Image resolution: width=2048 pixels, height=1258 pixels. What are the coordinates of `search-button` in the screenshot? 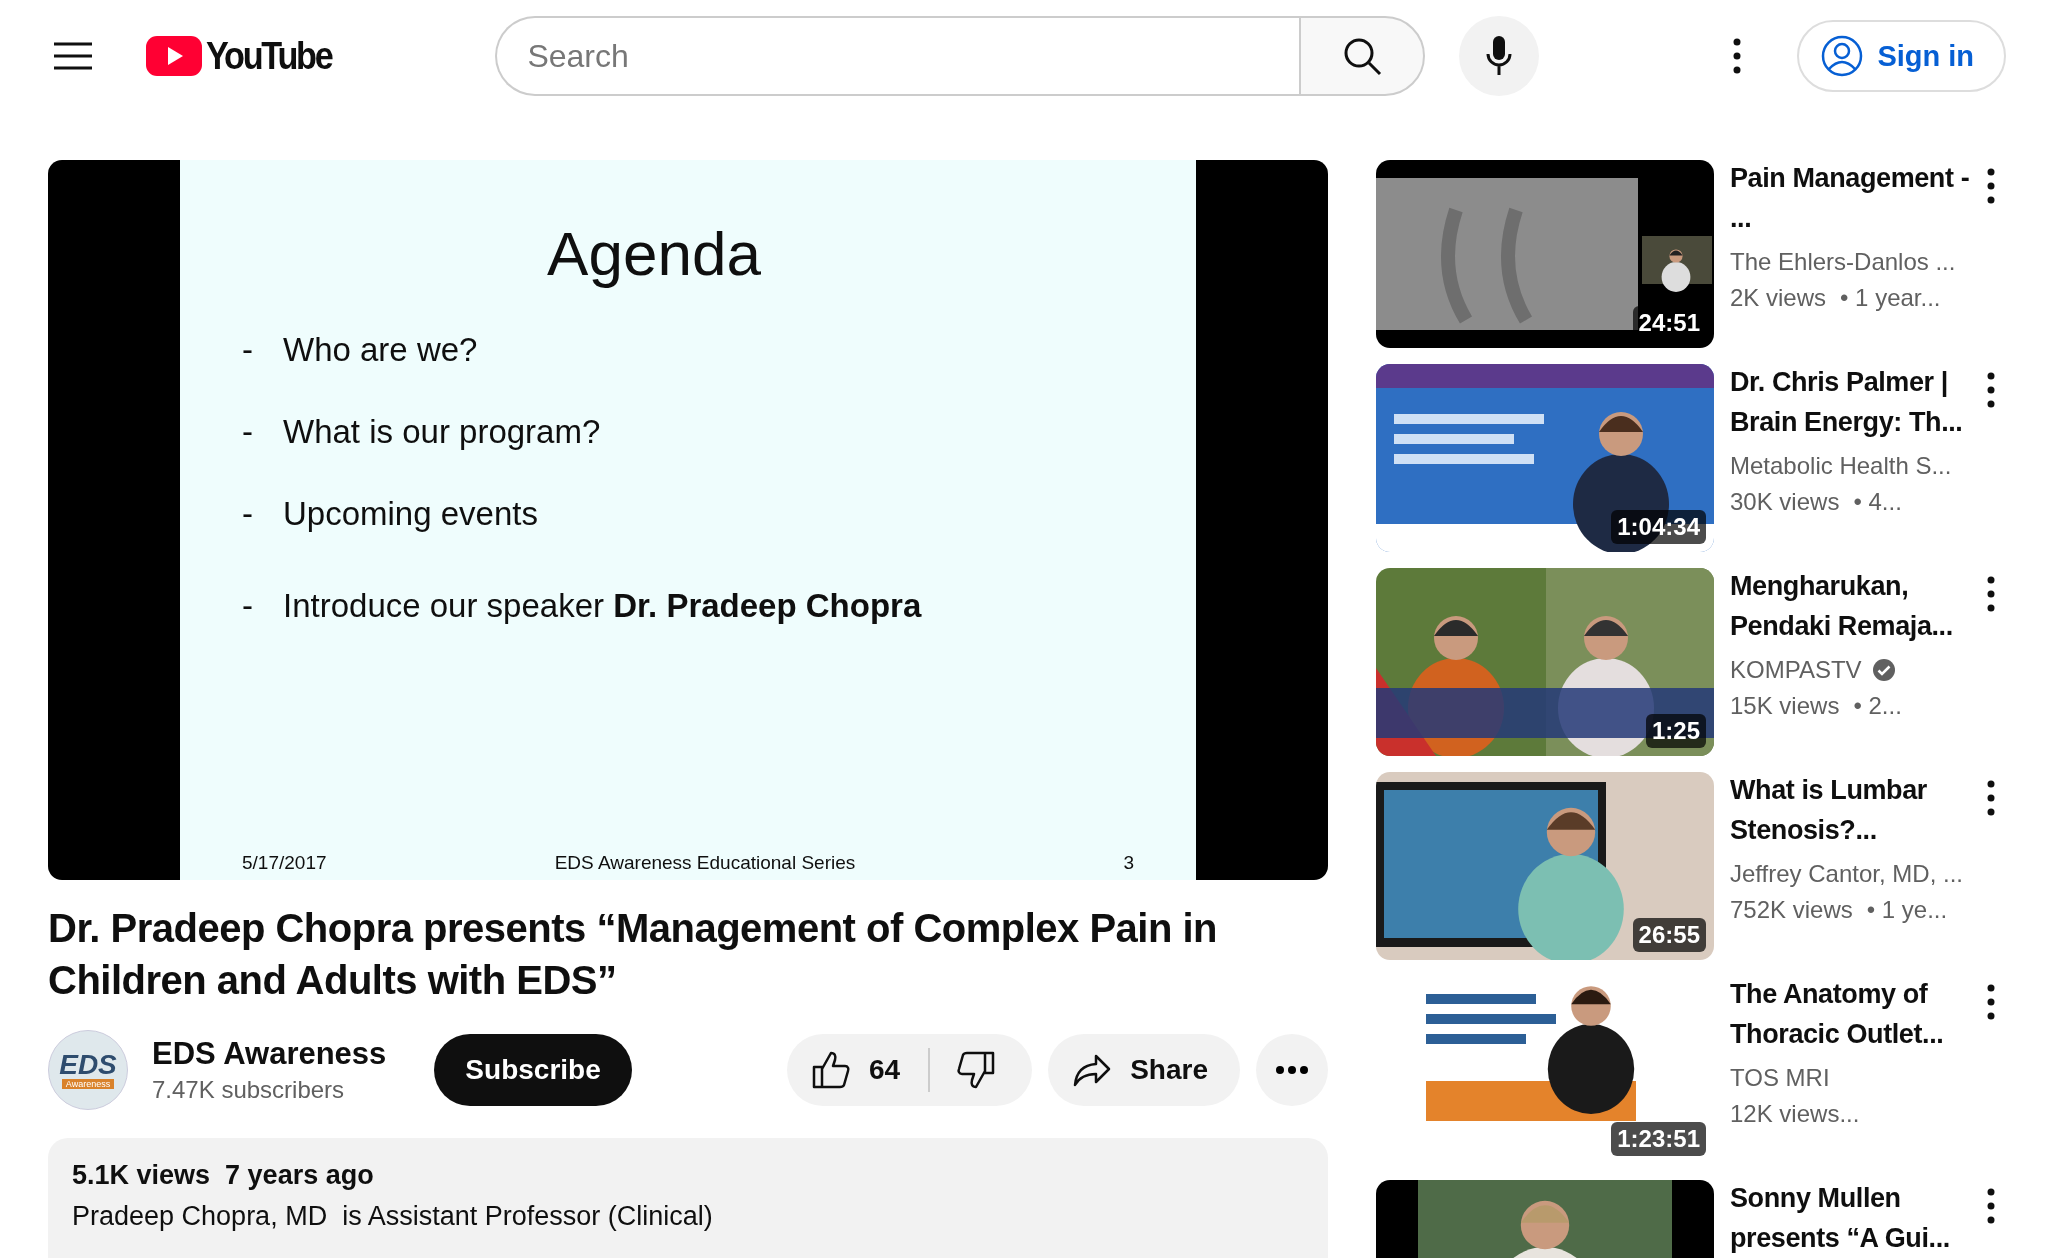 It's located at (1362, 56).